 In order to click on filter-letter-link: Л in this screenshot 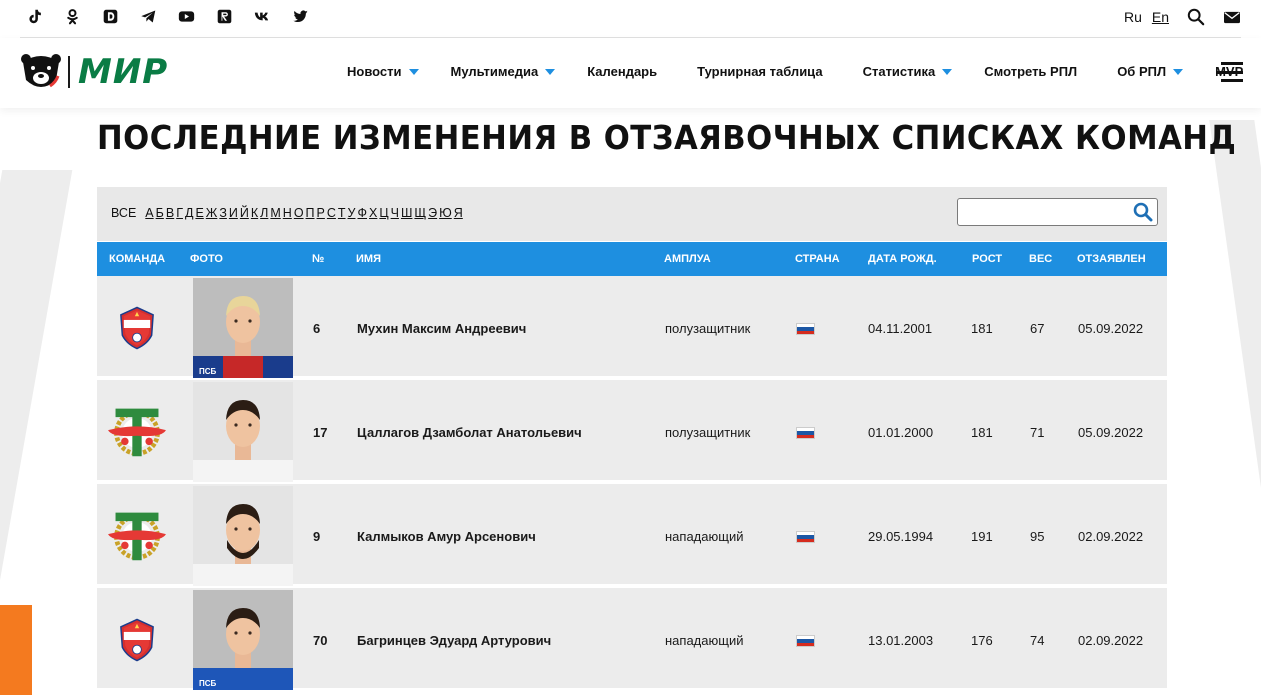, I will do `click(264, 213)`.